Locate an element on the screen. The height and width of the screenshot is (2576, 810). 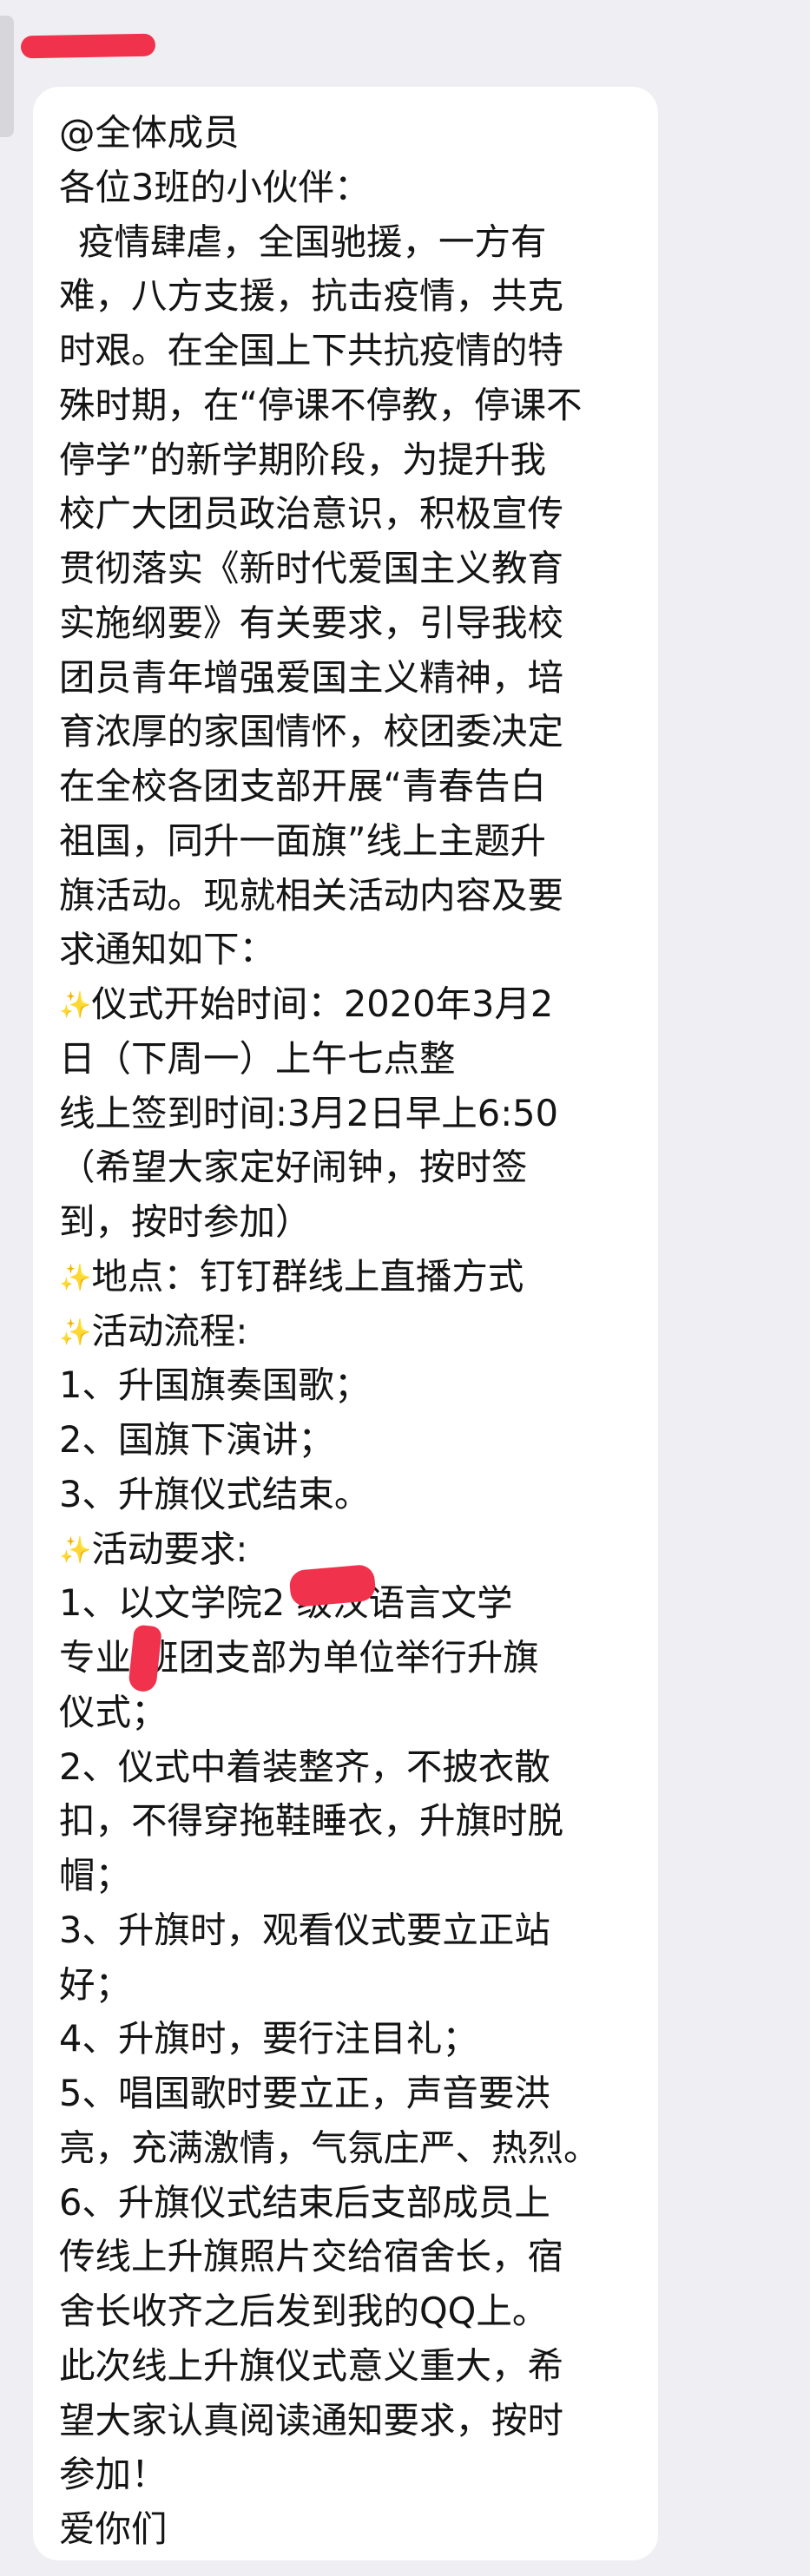
sender-avatar-edge is located at coordinates (7, 77).